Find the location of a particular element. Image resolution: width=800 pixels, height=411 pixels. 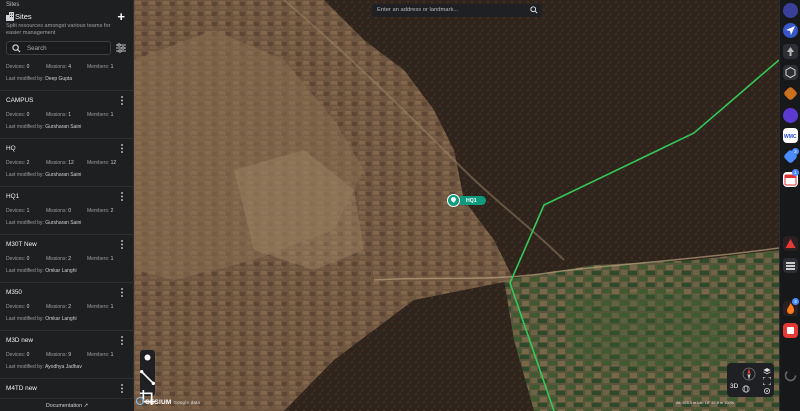

site-name: HQ is located at coordinates (11, 148).